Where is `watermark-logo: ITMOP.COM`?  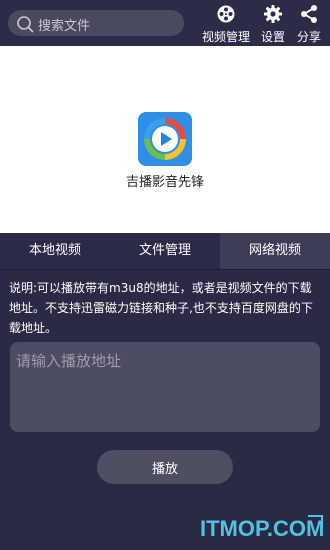
watermark-logo: ITMOP.COM is located at coordinates (262, 528).